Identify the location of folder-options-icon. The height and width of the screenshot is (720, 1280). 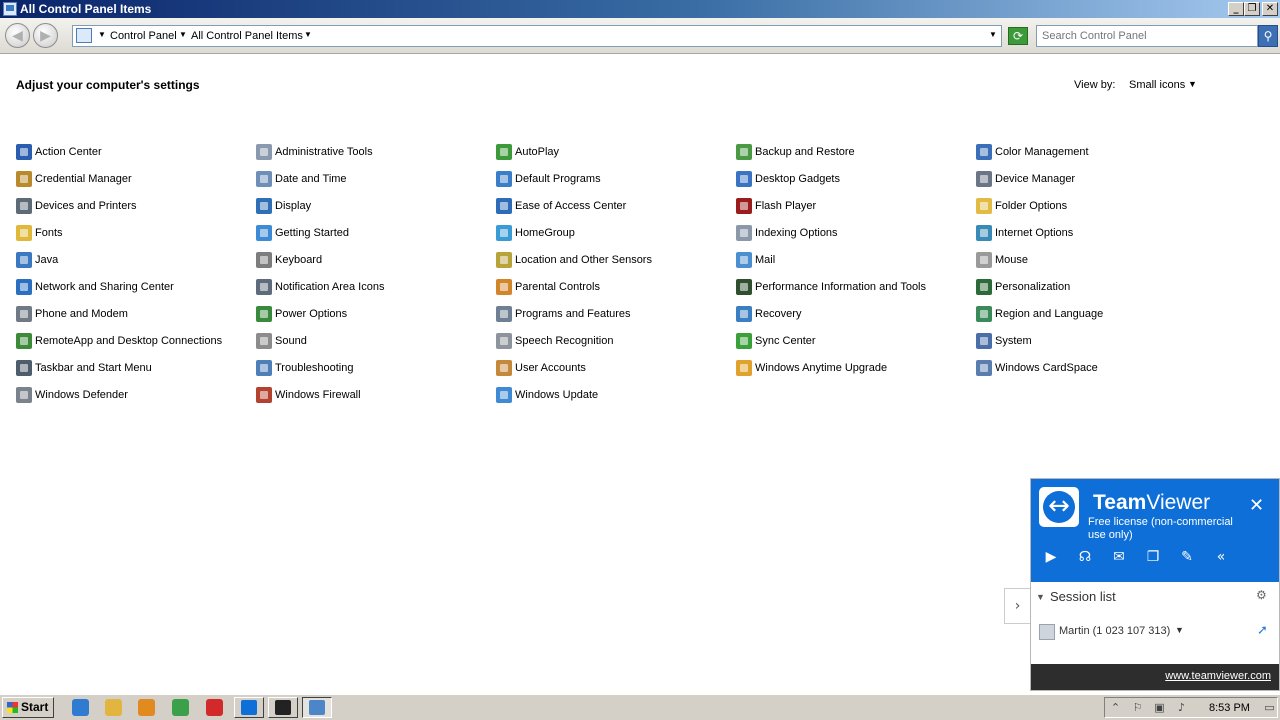
(984, 206).